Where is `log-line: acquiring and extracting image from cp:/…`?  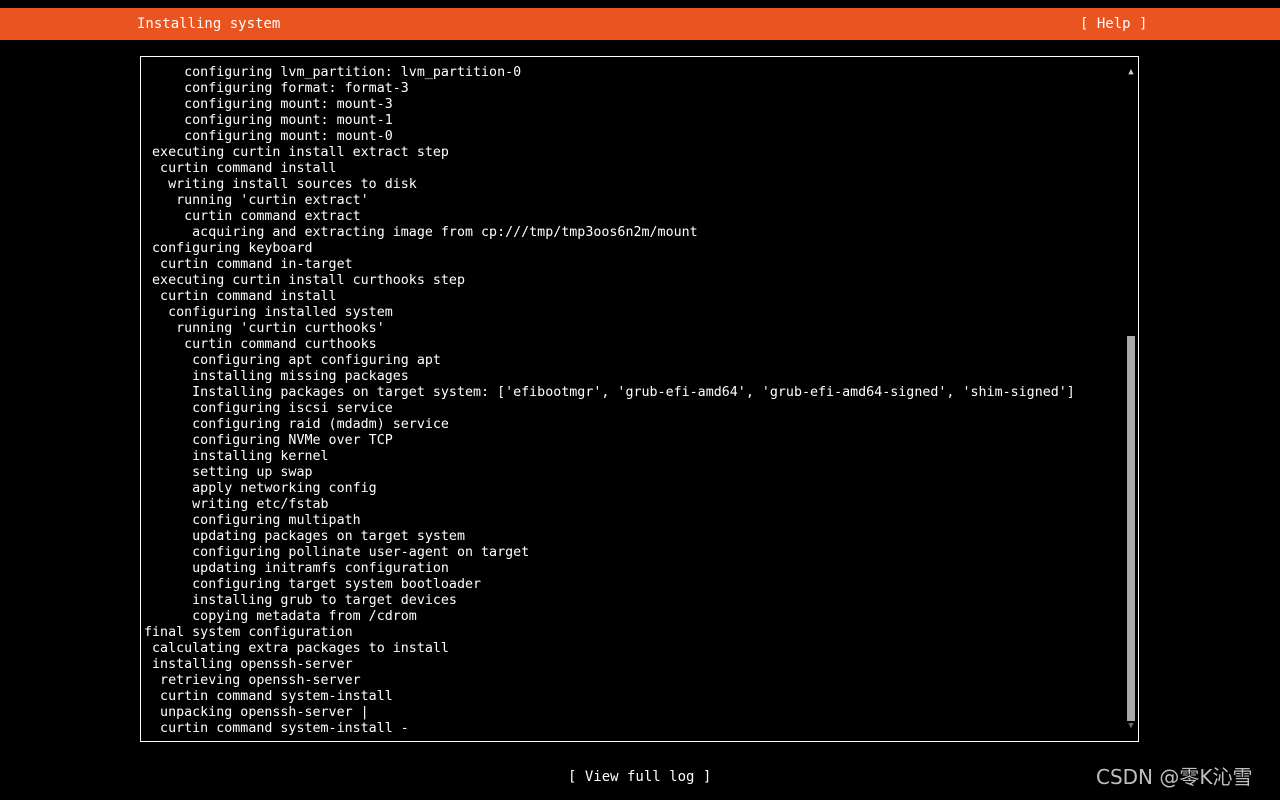
log-line: acquiring and extracting image from cp:/… is located at coordinates (421, 232).